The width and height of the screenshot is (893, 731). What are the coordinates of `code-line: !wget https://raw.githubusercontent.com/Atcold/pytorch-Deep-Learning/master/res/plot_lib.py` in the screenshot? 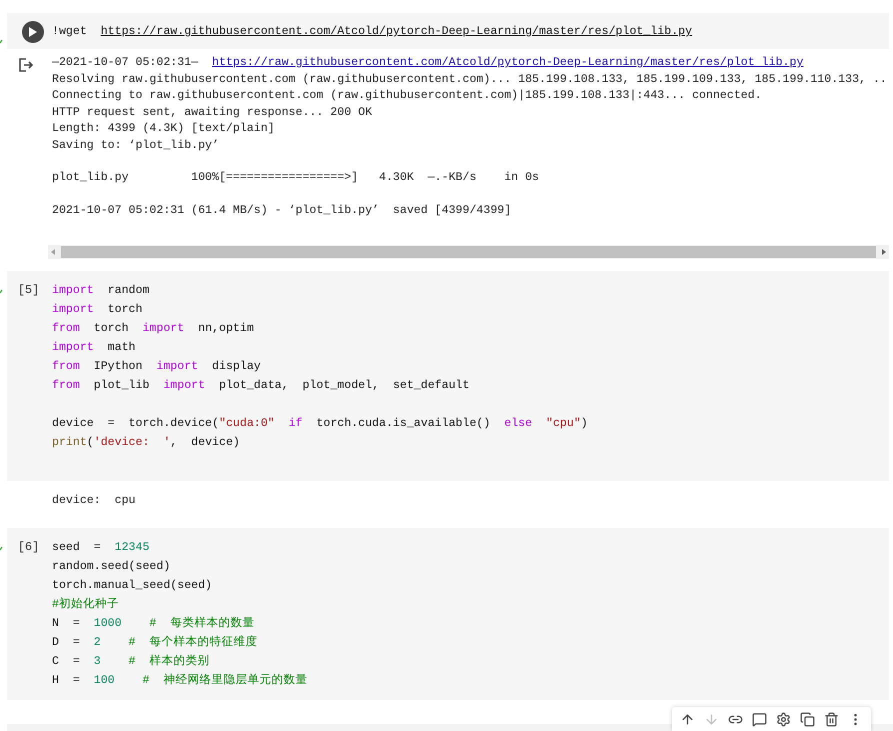 It's located at (372, 32).